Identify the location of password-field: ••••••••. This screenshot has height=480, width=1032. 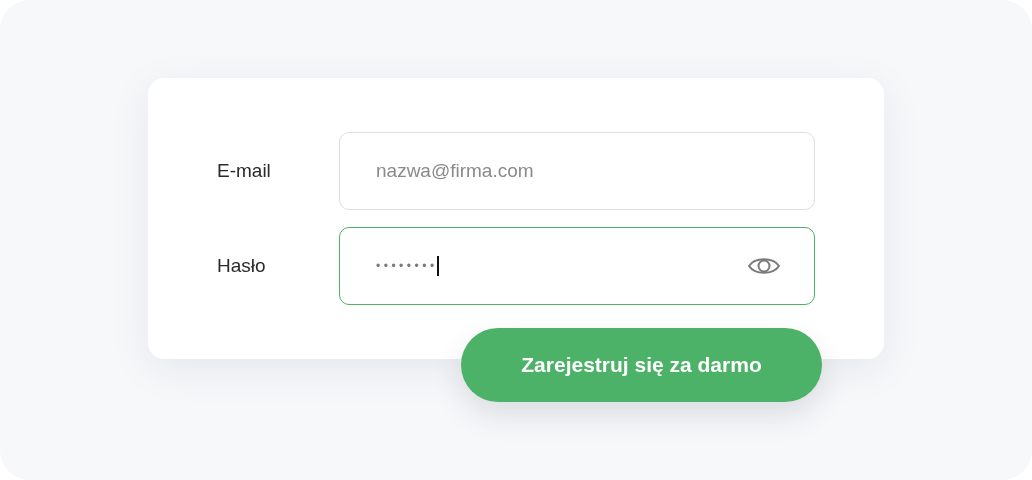
(577, 266).